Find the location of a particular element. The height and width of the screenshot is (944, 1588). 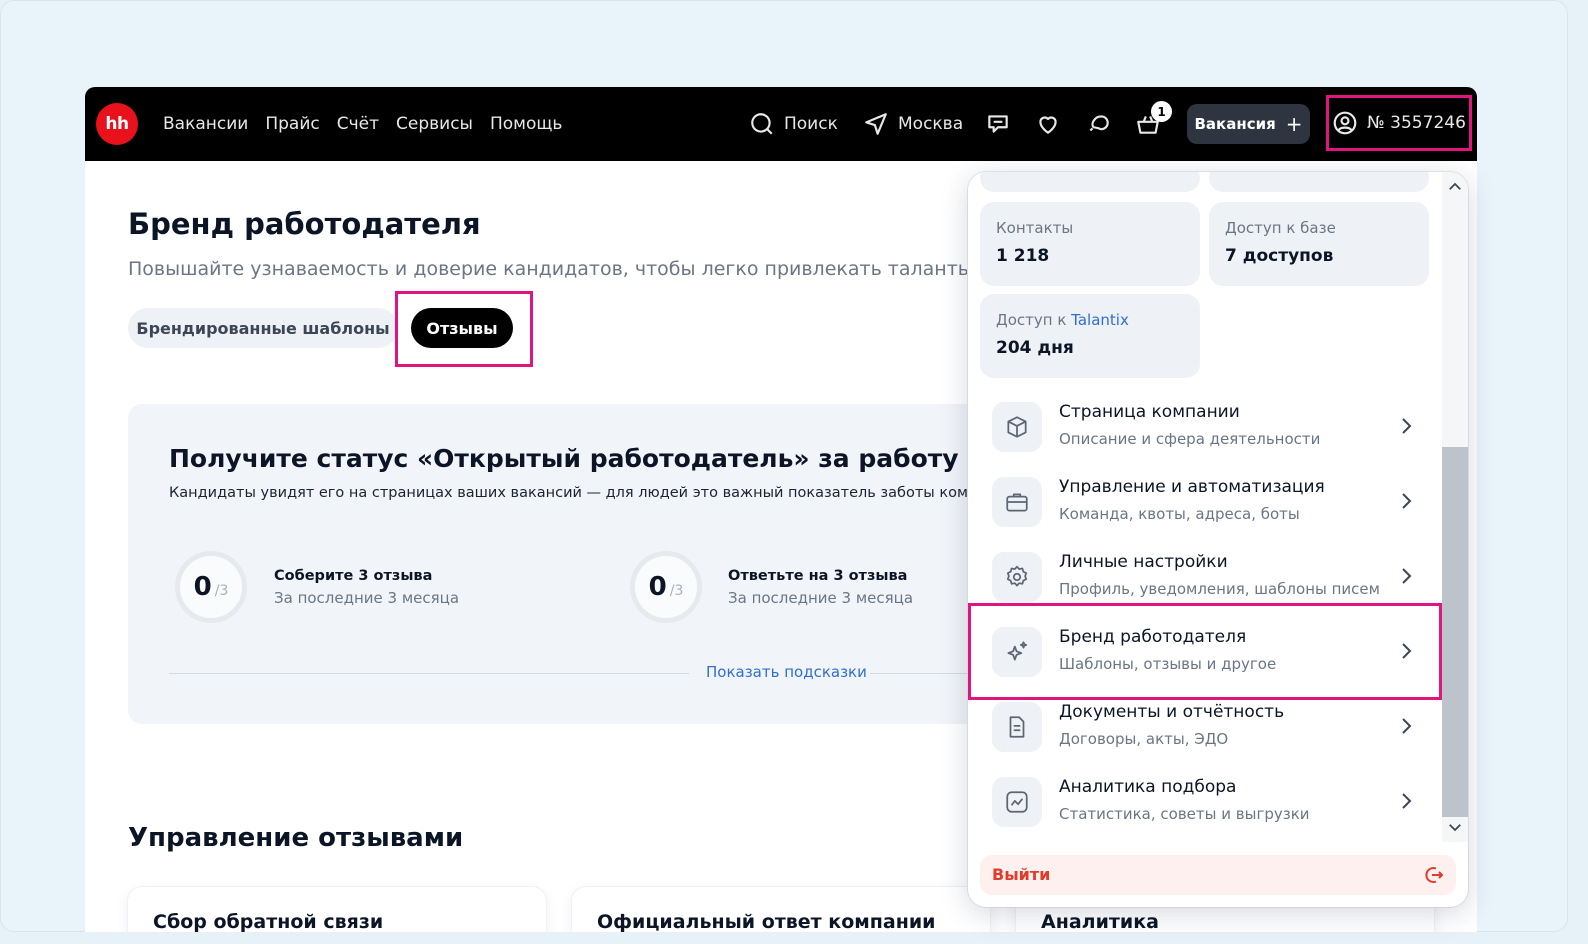

scrollbar-thumb is located at coordinates (1455, 632).